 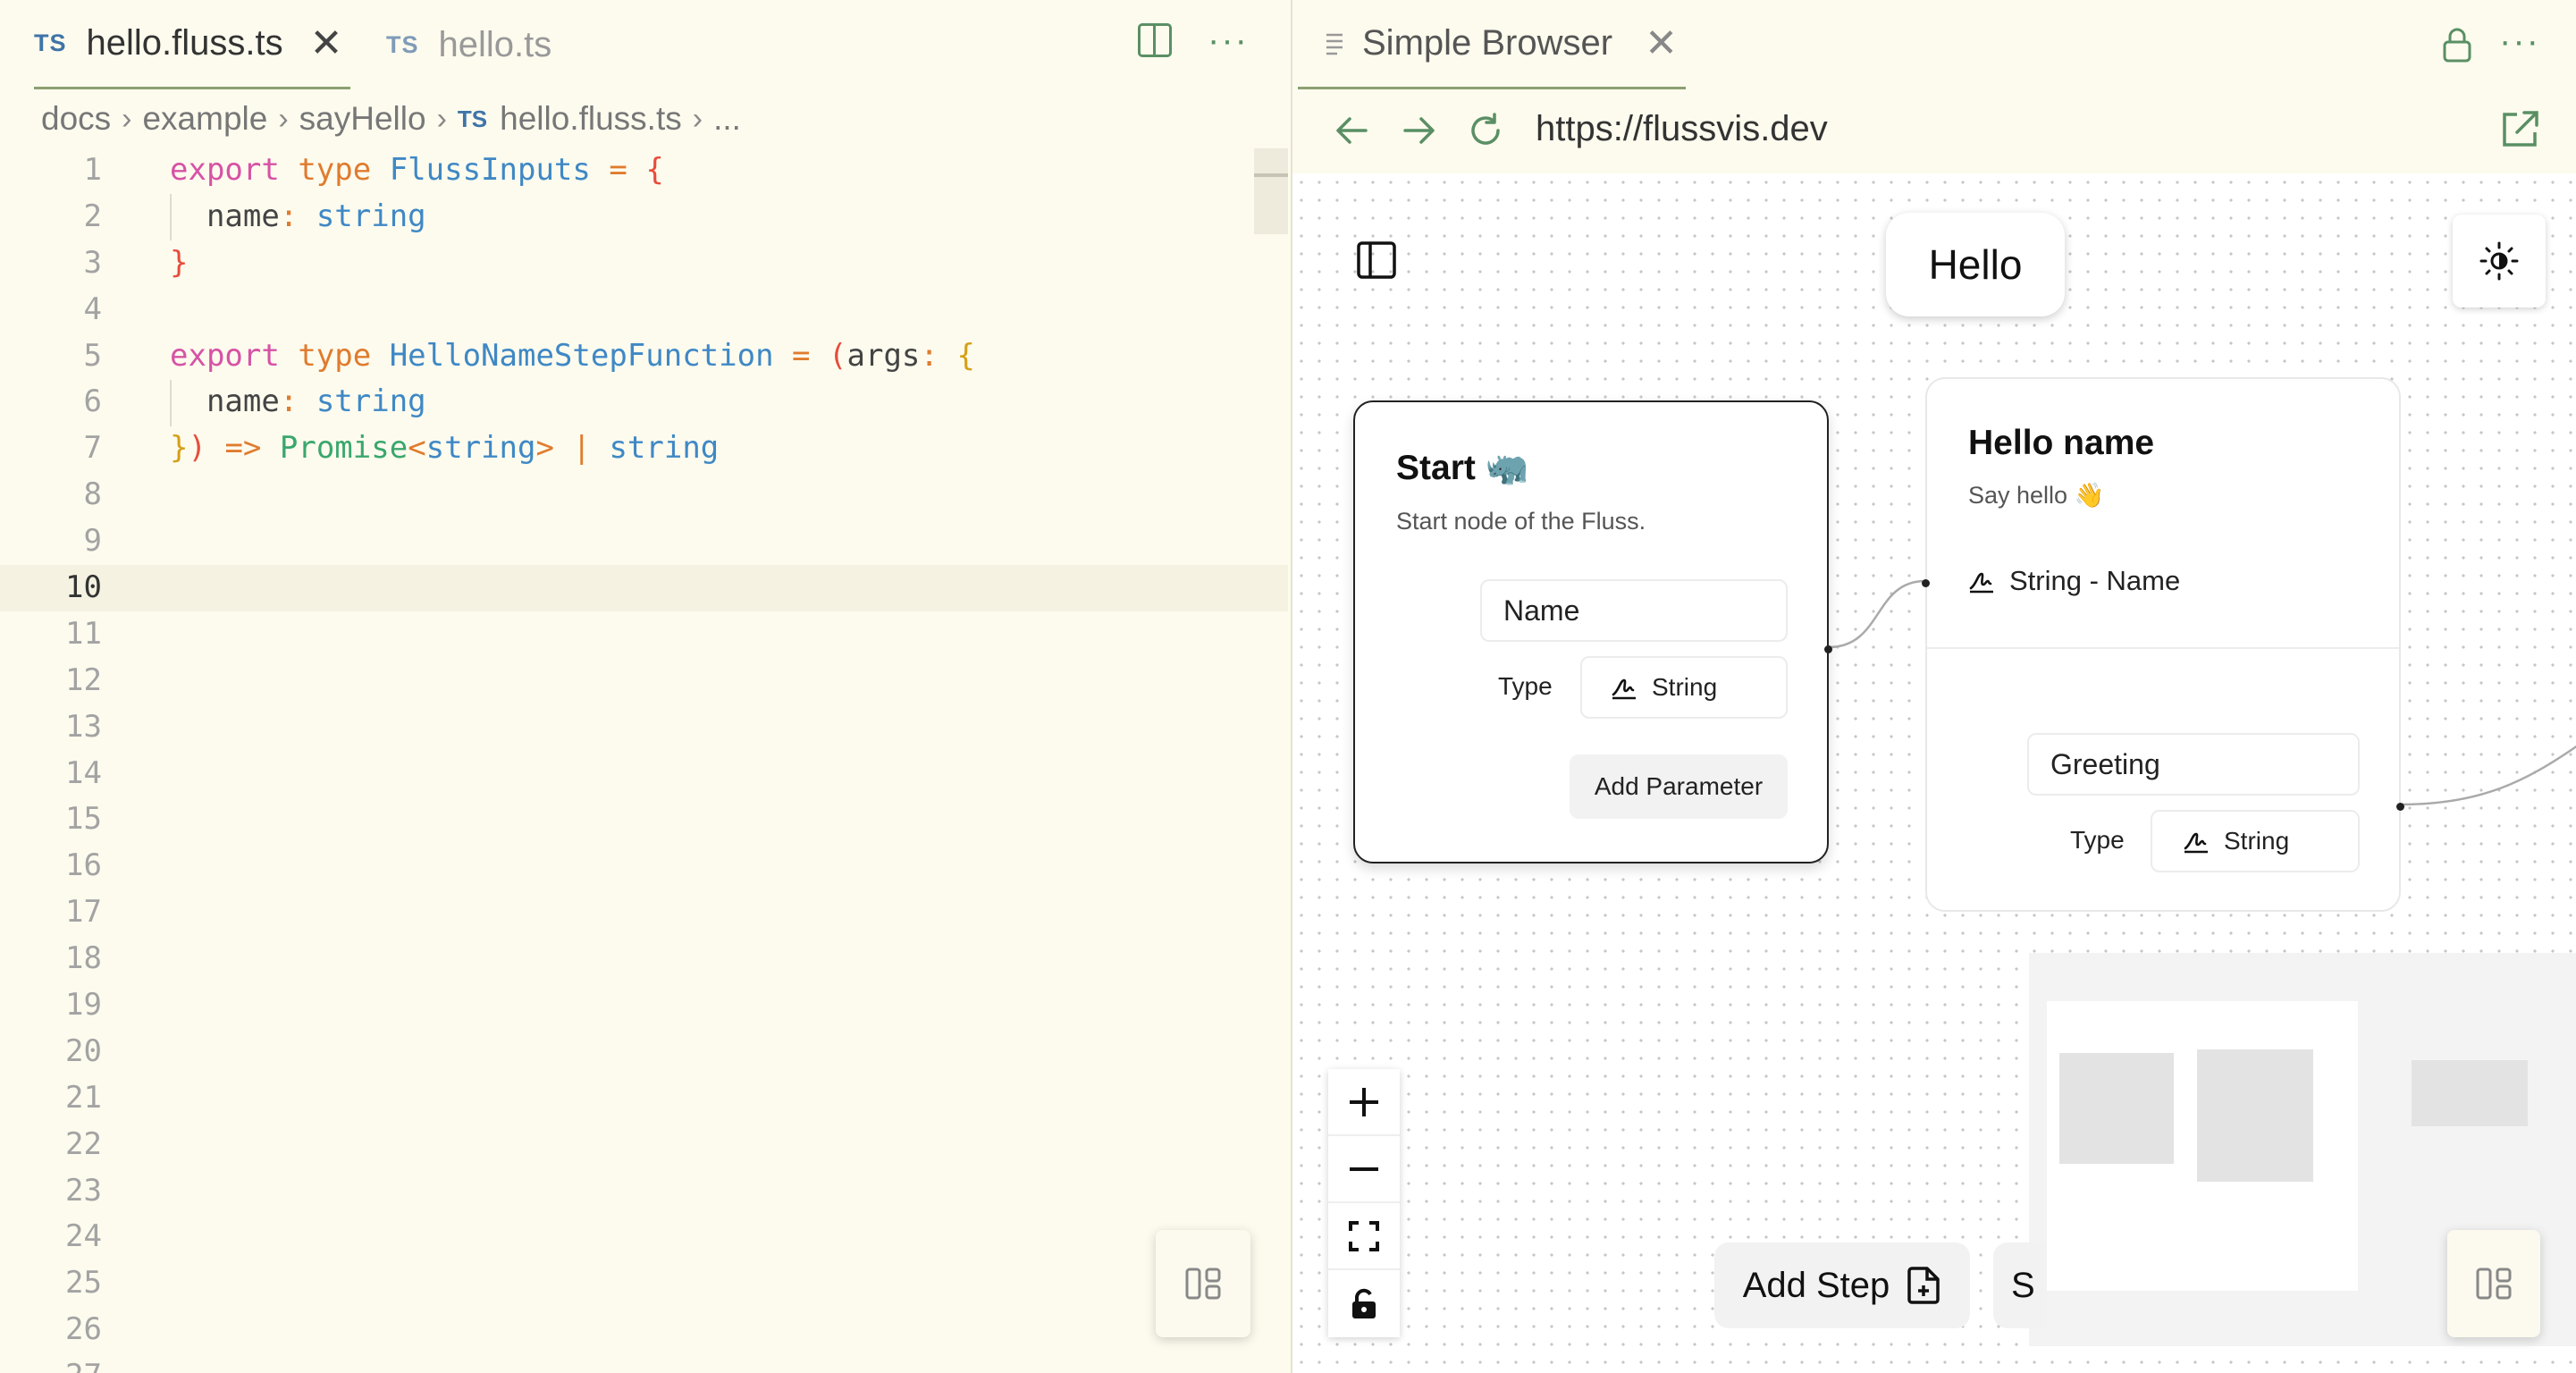 I want to click on code-line: 26, so click(x=644, y=1330).